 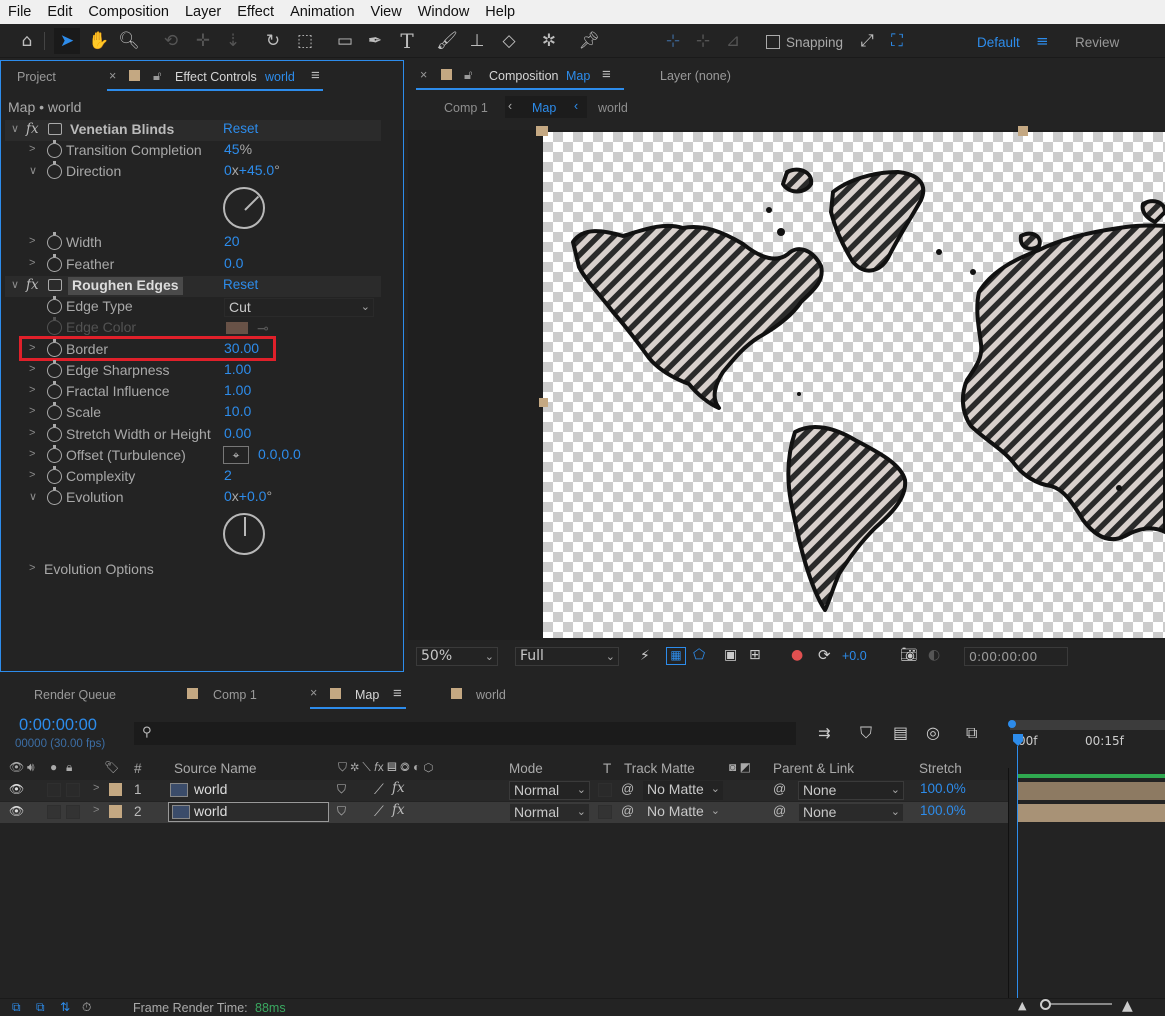 What do you see at coordinates (244, 534) in the screenshot?
I see `evolution-angle-dial` at bounding box center [244, 534].